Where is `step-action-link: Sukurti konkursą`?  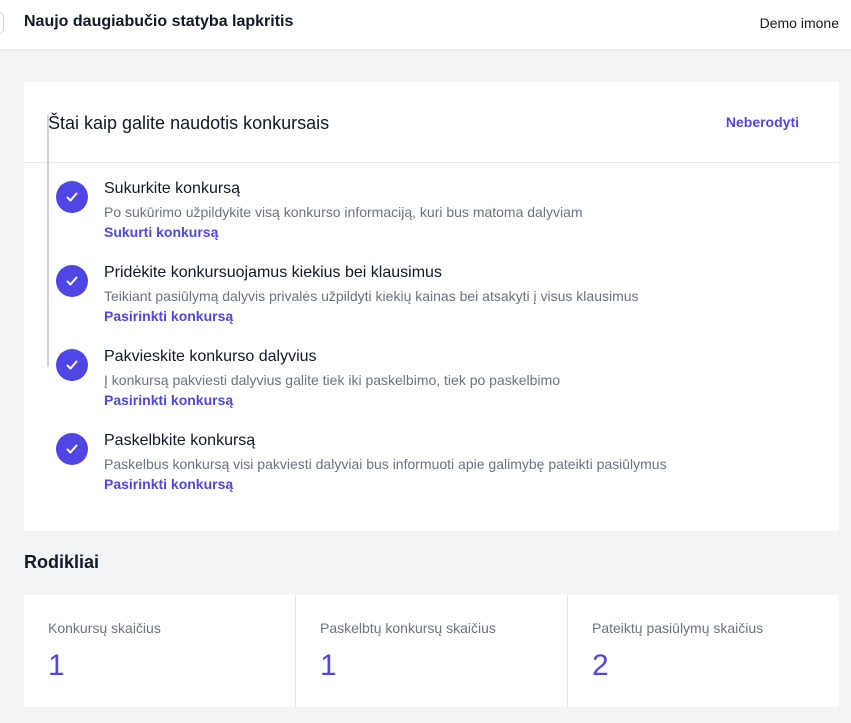 step-action-link: Sukurti konkursą is located at coordinates (161, 232).